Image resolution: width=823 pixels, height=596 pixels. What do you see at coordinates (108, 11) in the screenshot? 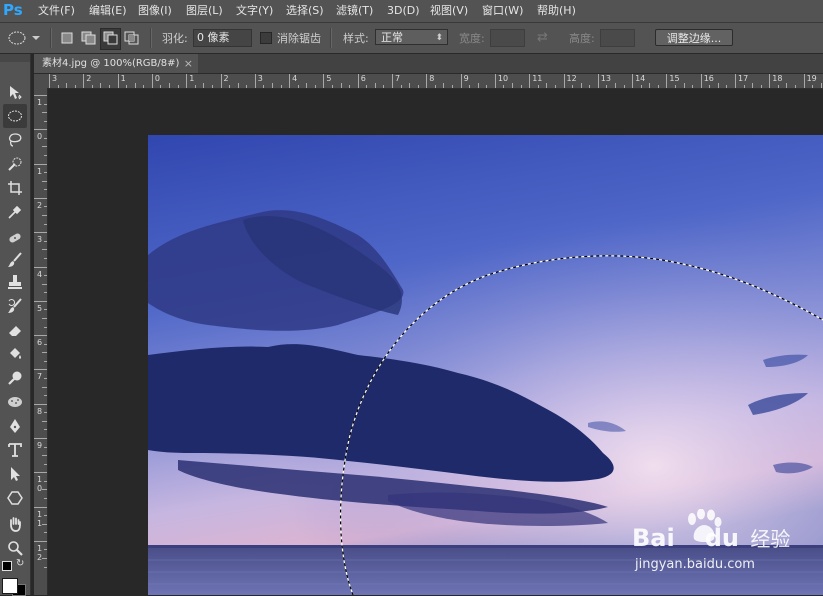
I see `menu-edit: 编辑(E)` at bounding box center [108, 11].